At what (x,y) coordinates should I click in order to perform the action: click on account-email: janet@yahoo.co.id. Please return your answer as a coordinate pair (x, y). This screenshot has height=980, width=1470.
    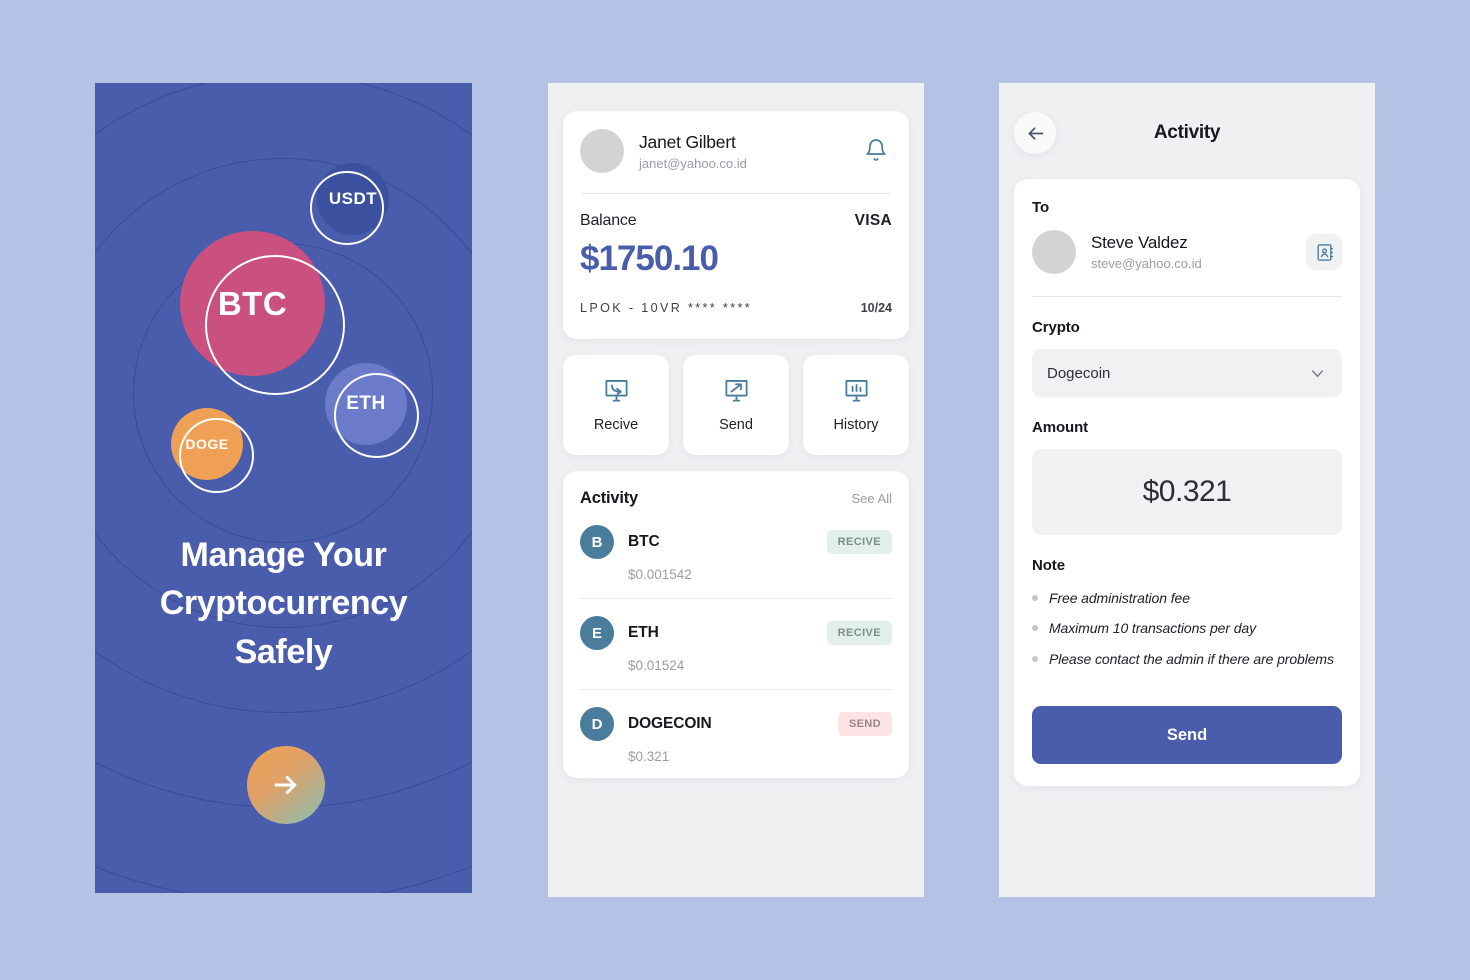
    Looking at the image, I should click on (693, 163).